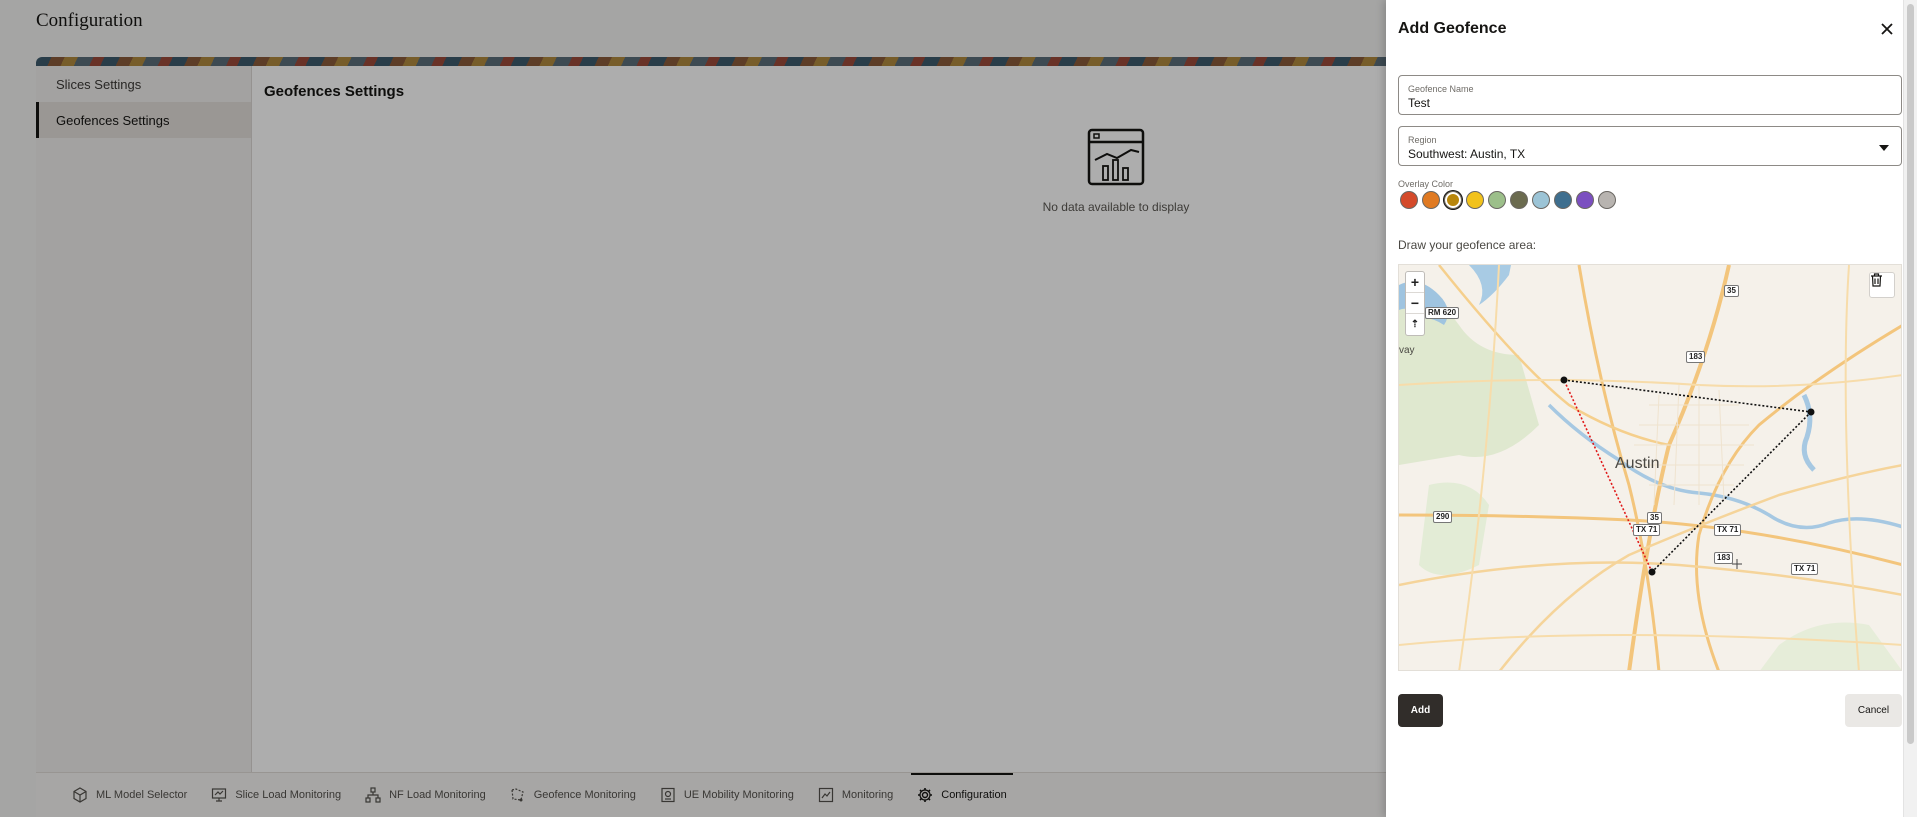 The width and height of the screenshot is (1917, 817). What do you see at coordinates (1650, 146) in the screenshot?
I see `region-select: Region Southwest: Austin, TX` at bounding box center [1650, 146].